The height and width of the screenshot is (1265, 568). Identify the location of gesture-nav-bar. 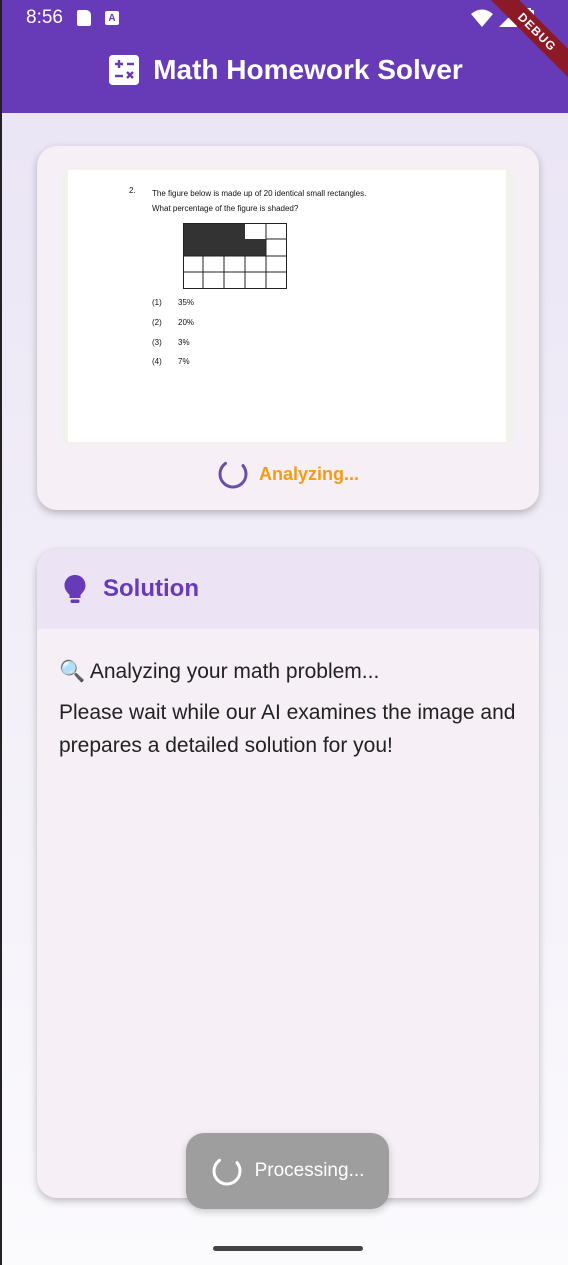
(288, 1248).